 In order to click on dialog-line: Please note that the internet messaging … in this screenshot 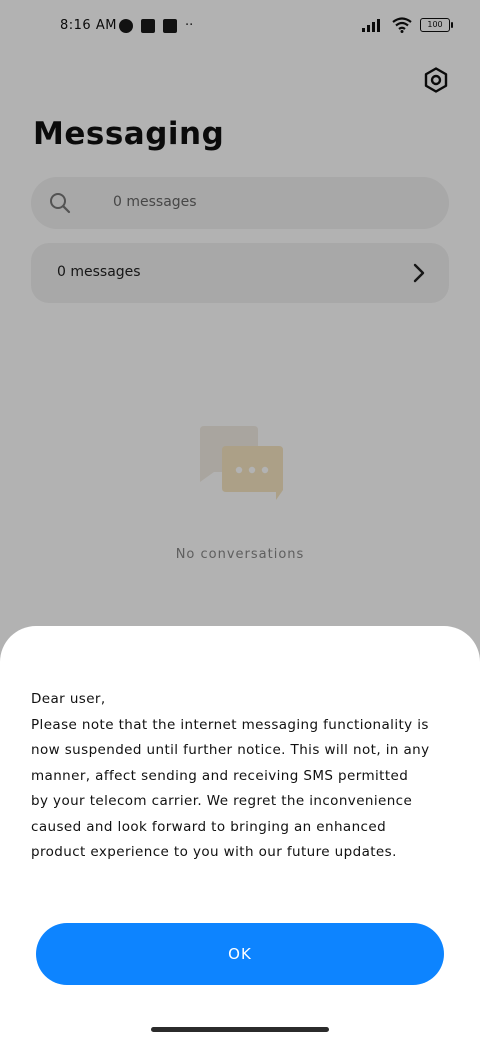, I will do `click(230, 724)`.